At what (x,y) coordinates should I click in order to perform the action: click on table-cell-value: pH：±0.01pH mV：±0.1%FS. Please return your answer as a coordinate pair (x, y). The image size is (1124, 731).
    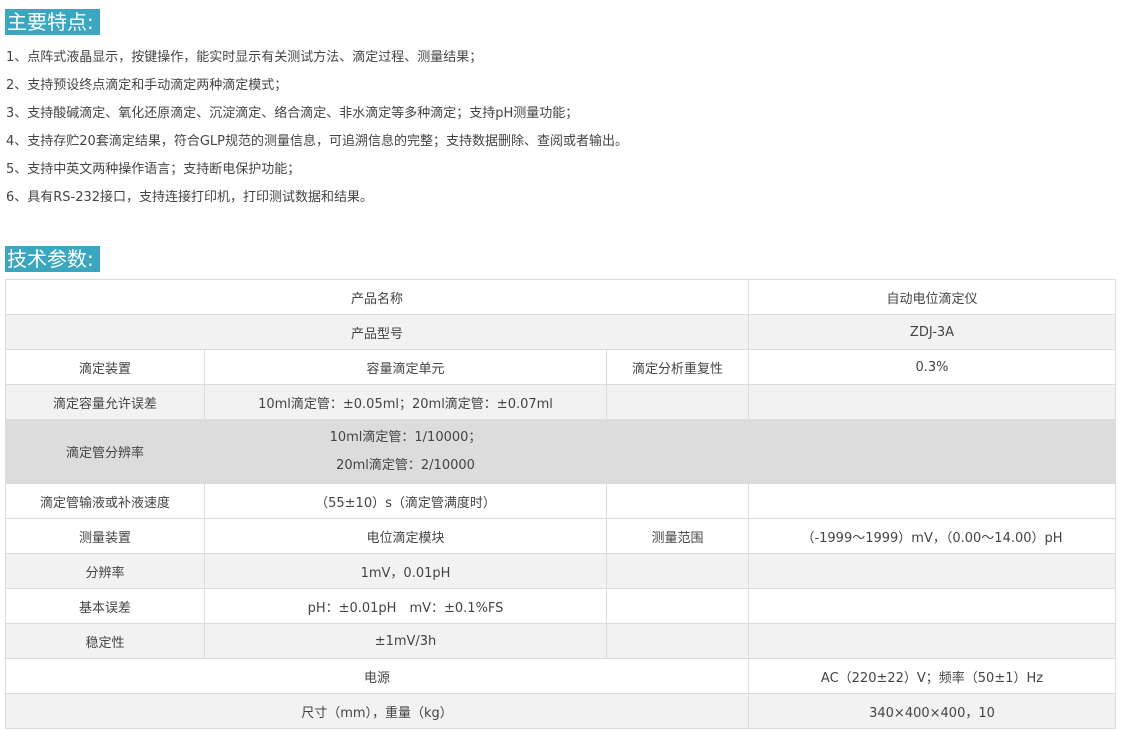
    Looking at the image, I should click on (405, 606).